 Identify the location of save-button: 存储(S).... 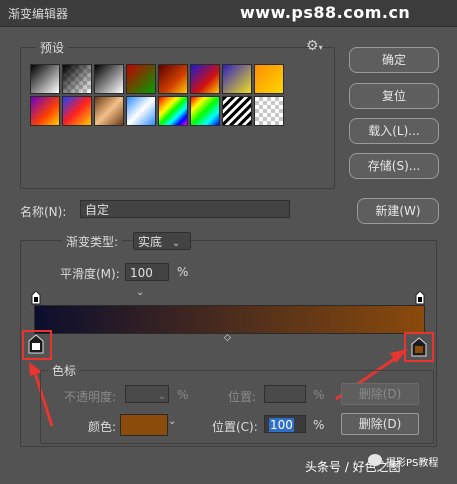
(394, 166).